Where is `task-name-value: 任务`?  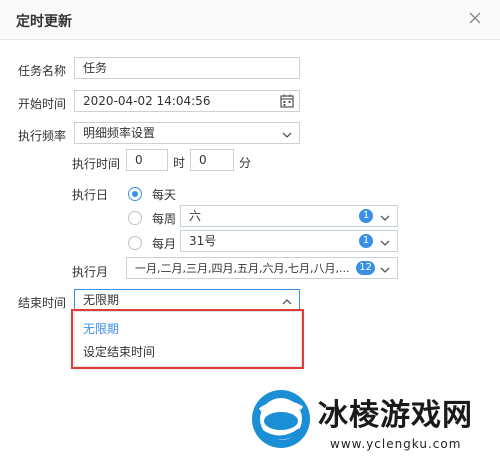 task-name-value: 任务 is located at coordinates (95, 68).